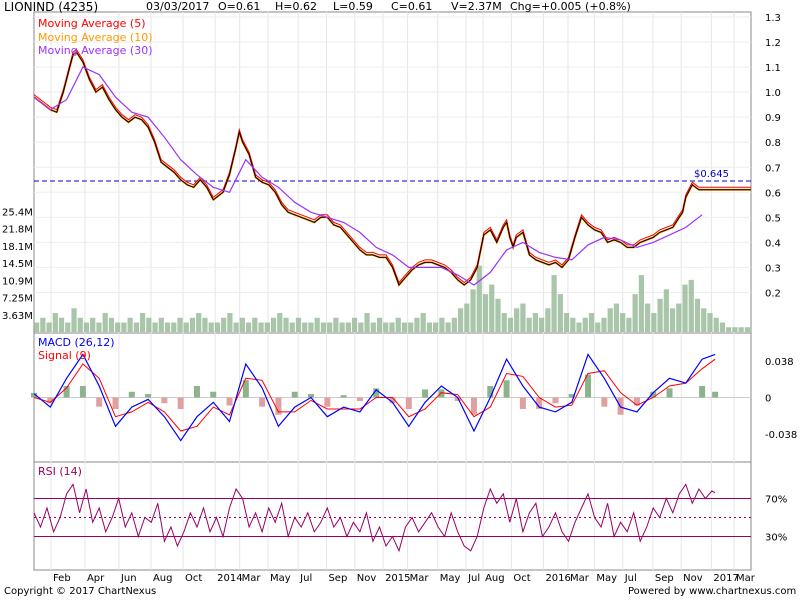  What do you see at coordinates (239, 6) in the screenshot?
I see `open-price: O=0.61` at bounding box center [239, 6].